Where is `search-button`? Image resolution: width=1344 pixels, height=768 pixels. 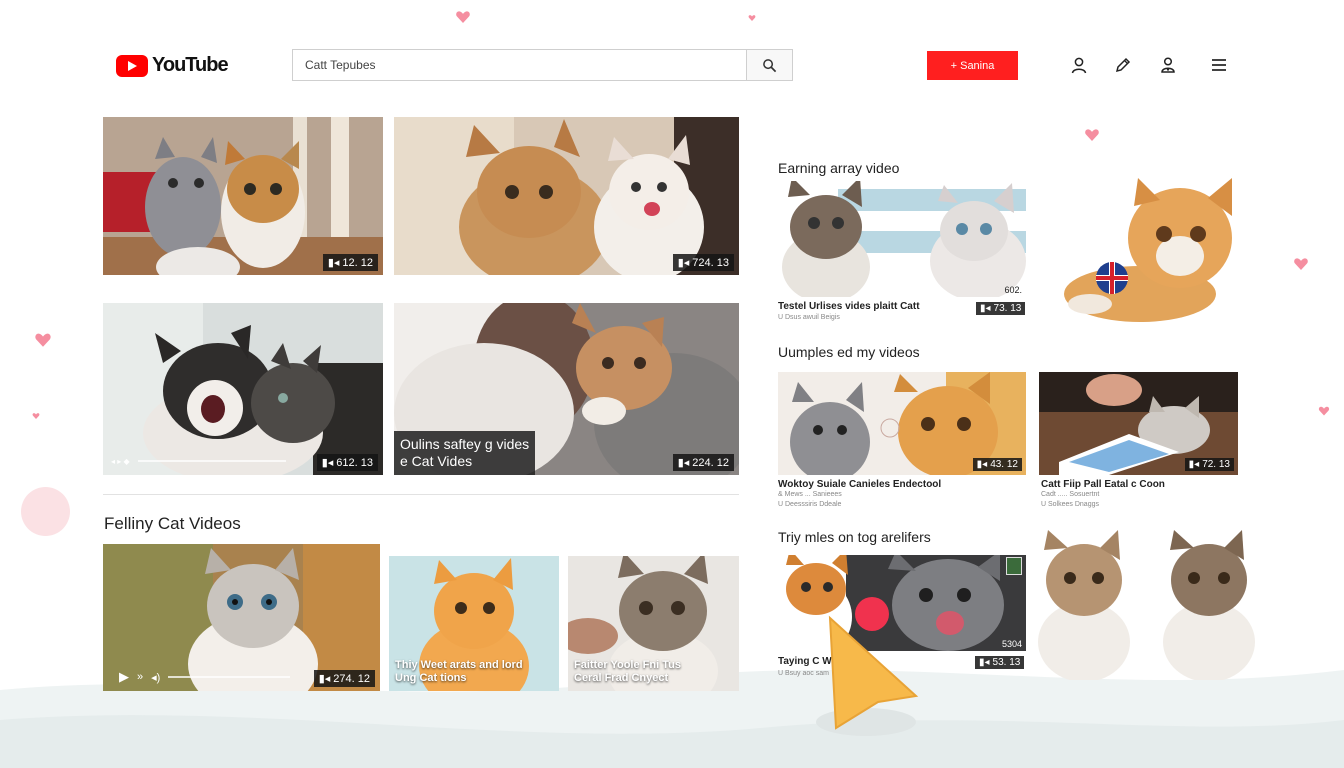
search-button is located at coordinates (769, 65).